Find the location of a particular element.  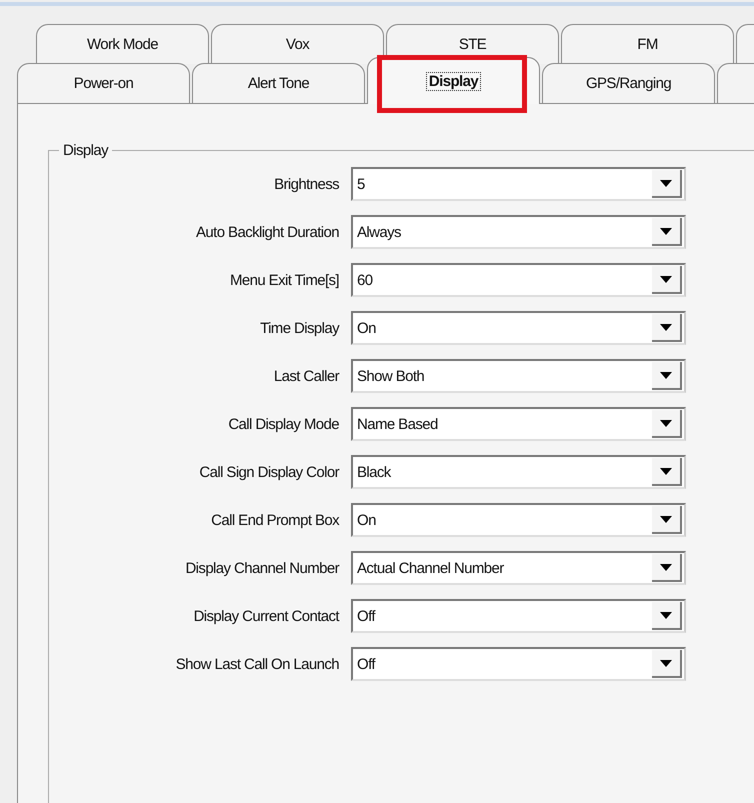

tab: Power-on is located at coordinates (103, 83).